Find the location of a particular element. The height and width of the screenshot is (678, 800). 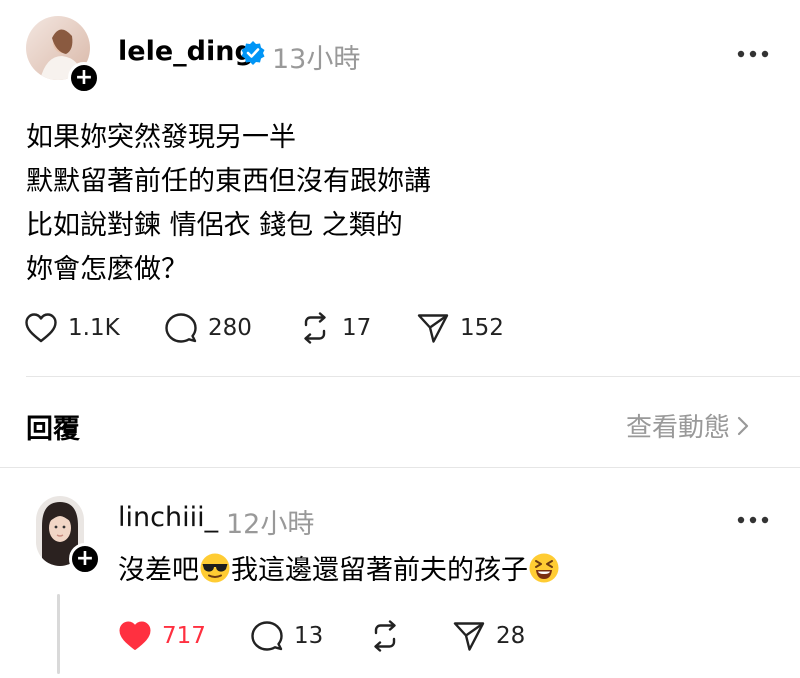

replies-title: 回覆 is located at coordinates (53, 429).